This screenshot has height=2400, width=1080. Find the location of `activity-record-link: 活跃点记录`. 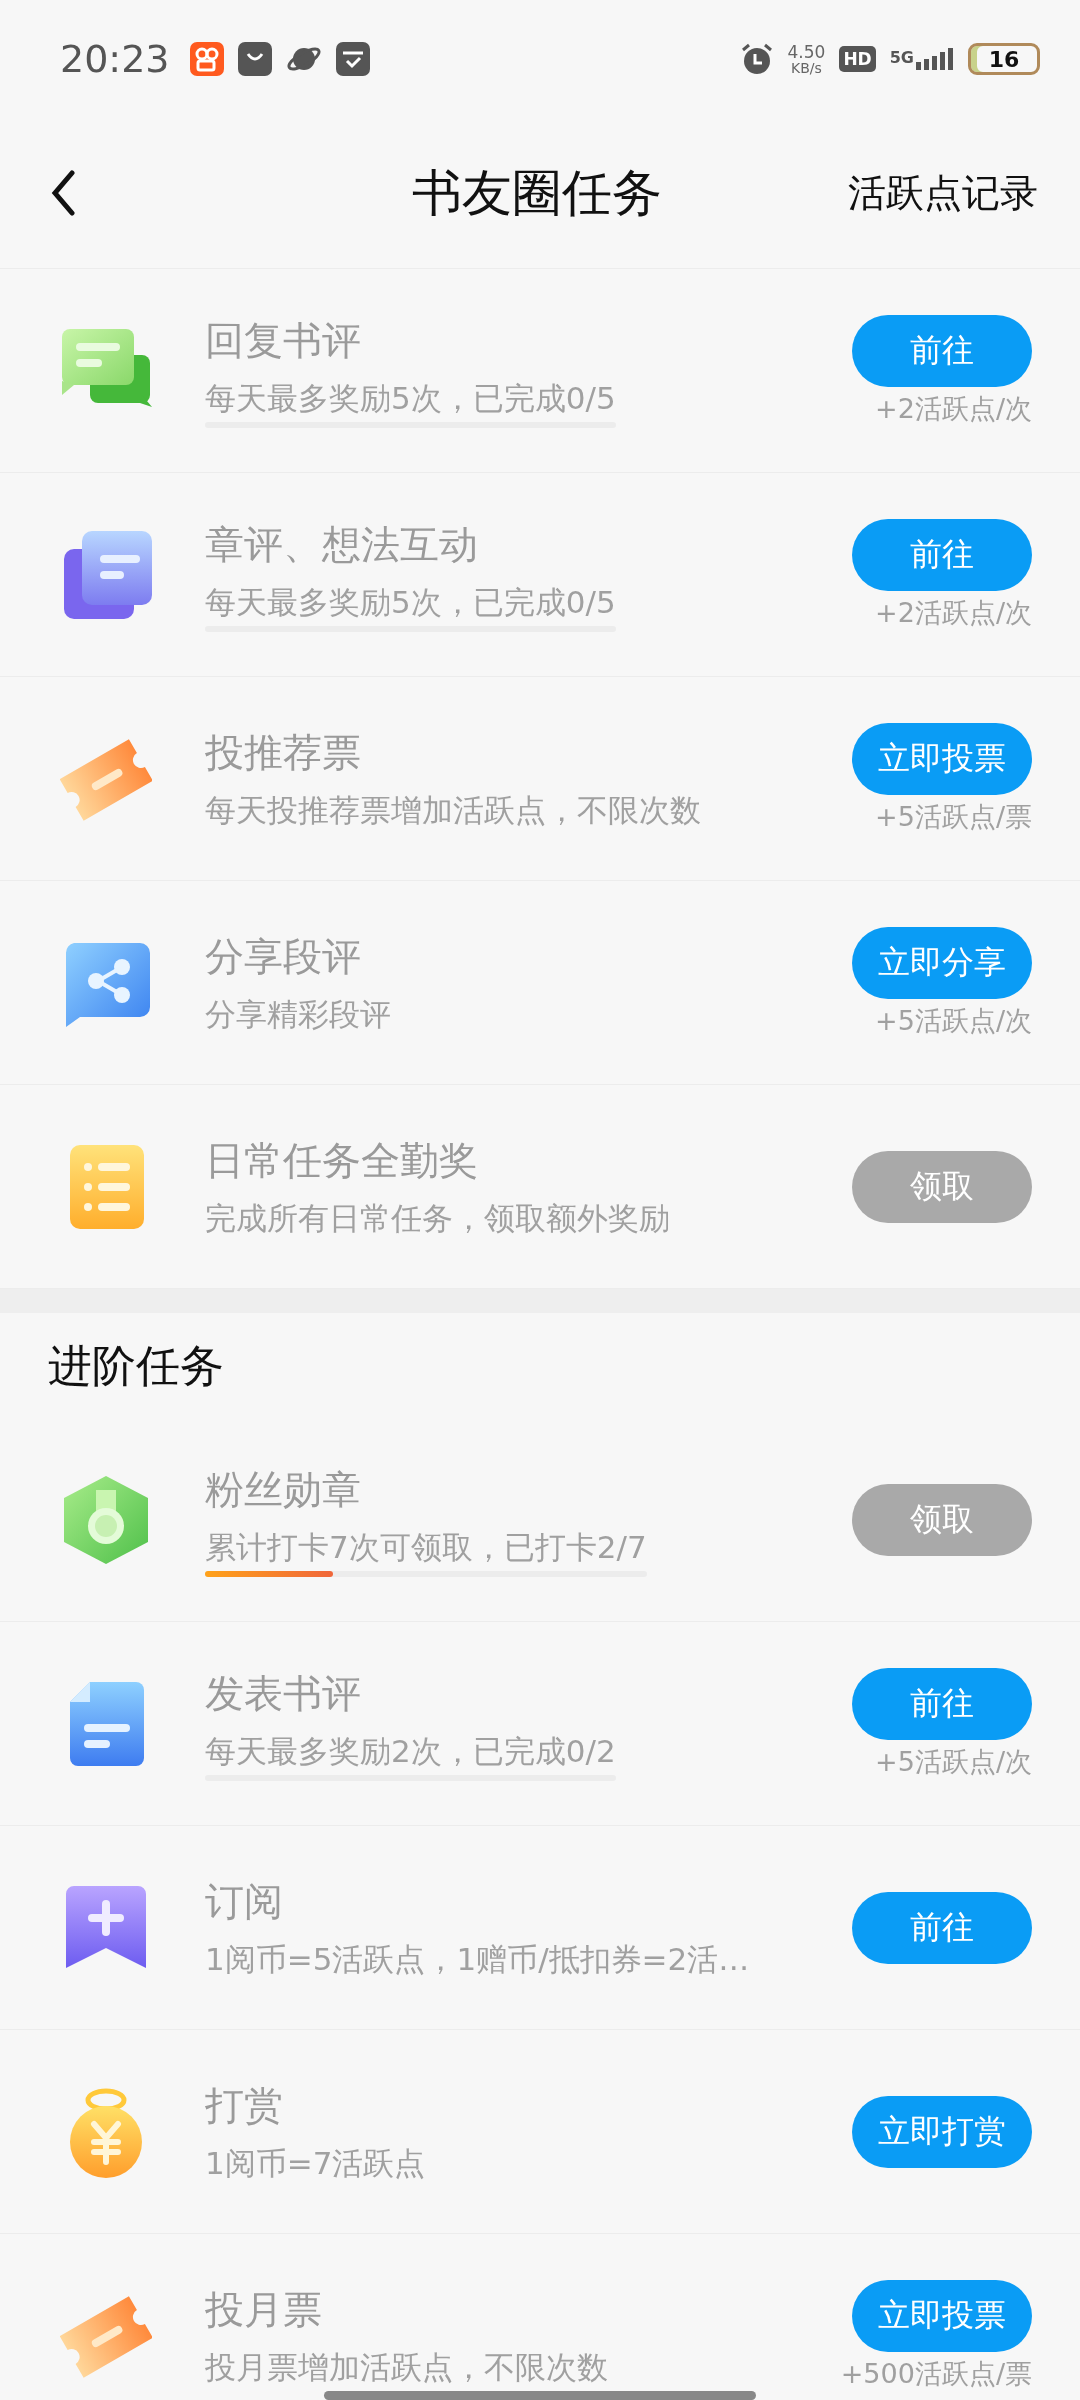

activity-record-link: 活跃点记录 is located at coordinates (943, 193).